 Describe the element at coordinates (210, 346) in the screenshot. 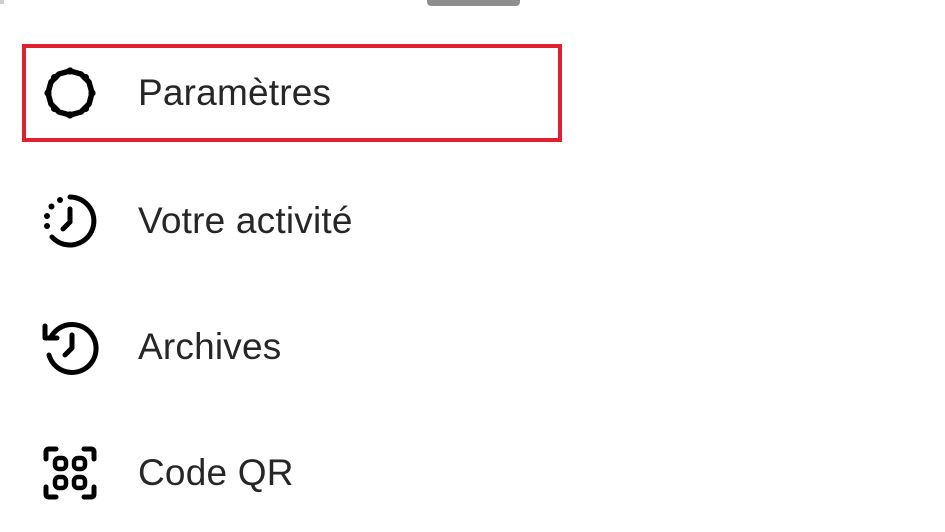

I see `menu-item-label: Archives` at that location.